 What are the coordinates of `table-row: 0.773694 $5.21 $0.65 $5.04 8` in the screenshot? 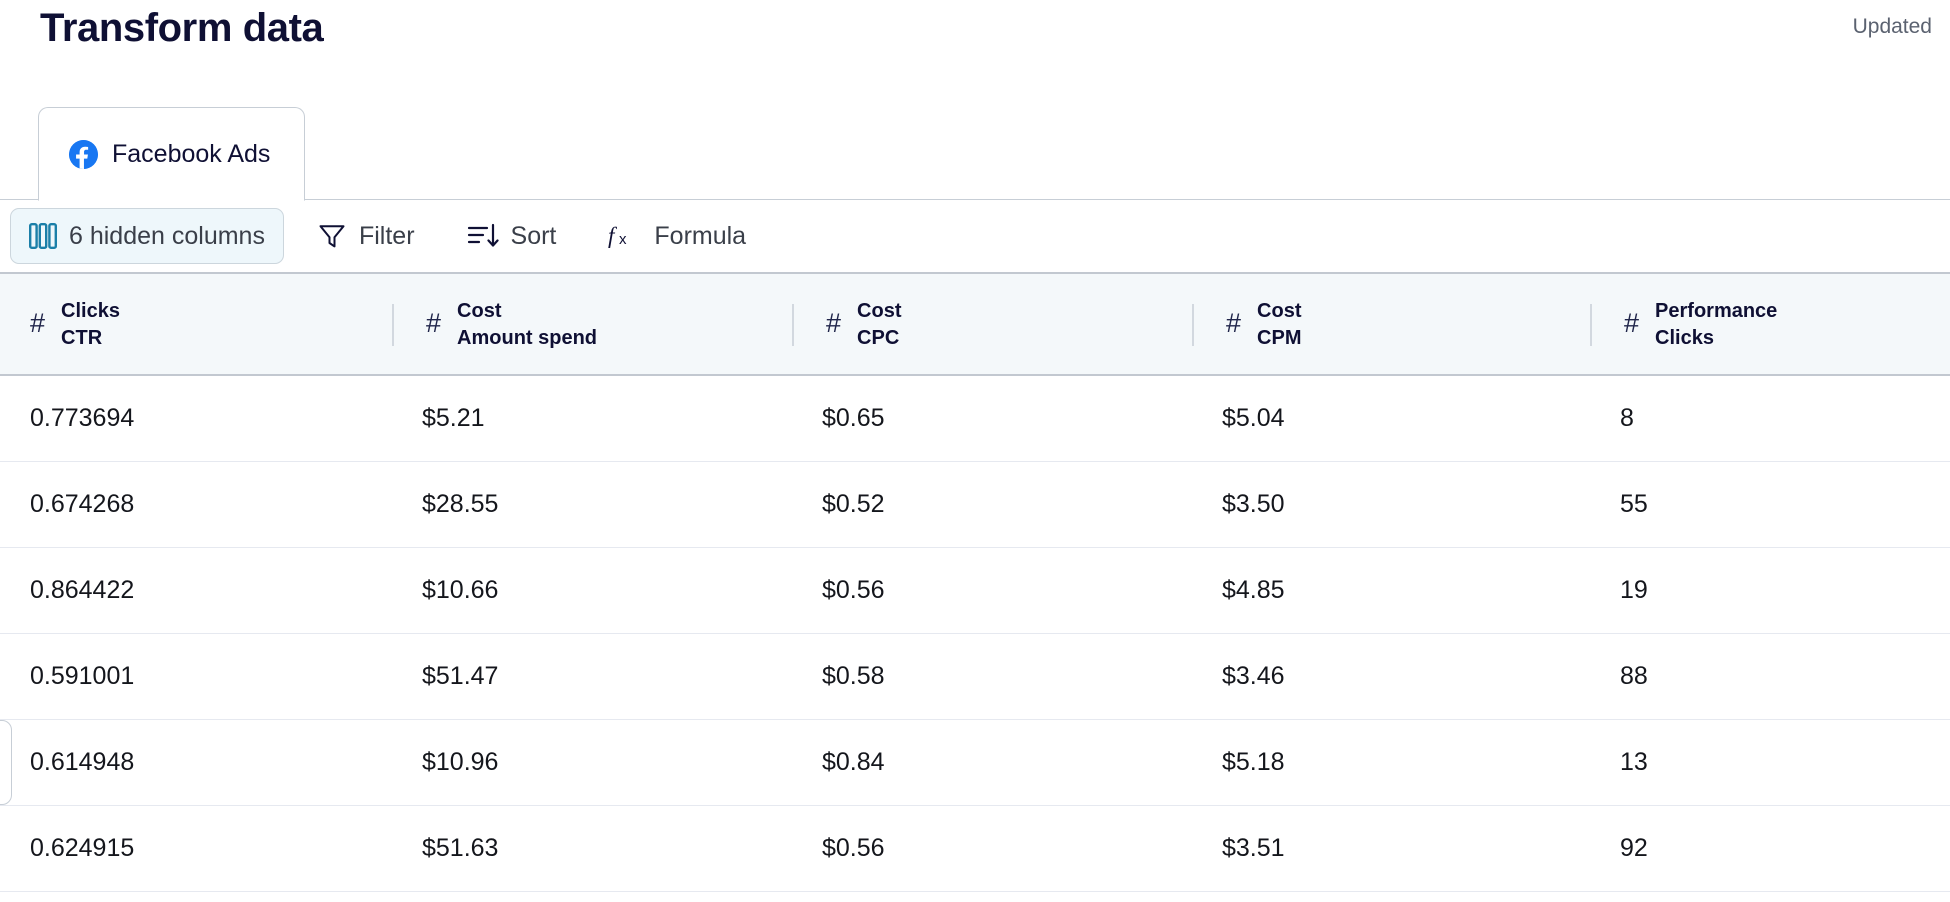 It's located at (975, 419).